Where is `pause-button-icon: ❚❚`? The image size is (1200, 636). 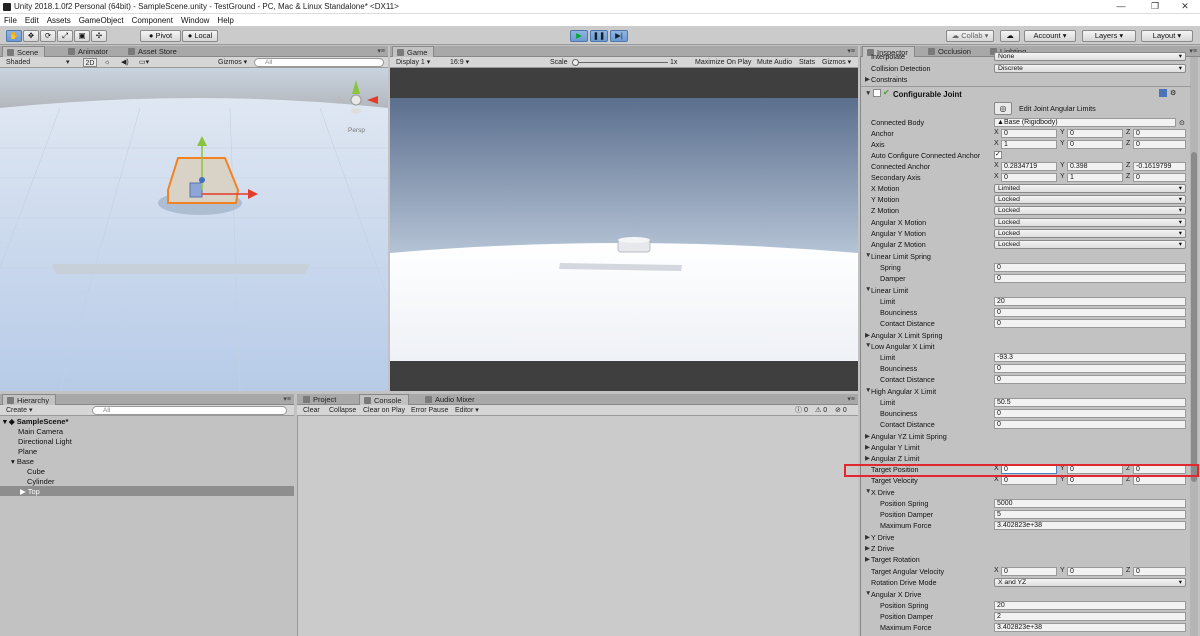 pause-button-icon: ❚❚ is located at coordinates (599, 36).